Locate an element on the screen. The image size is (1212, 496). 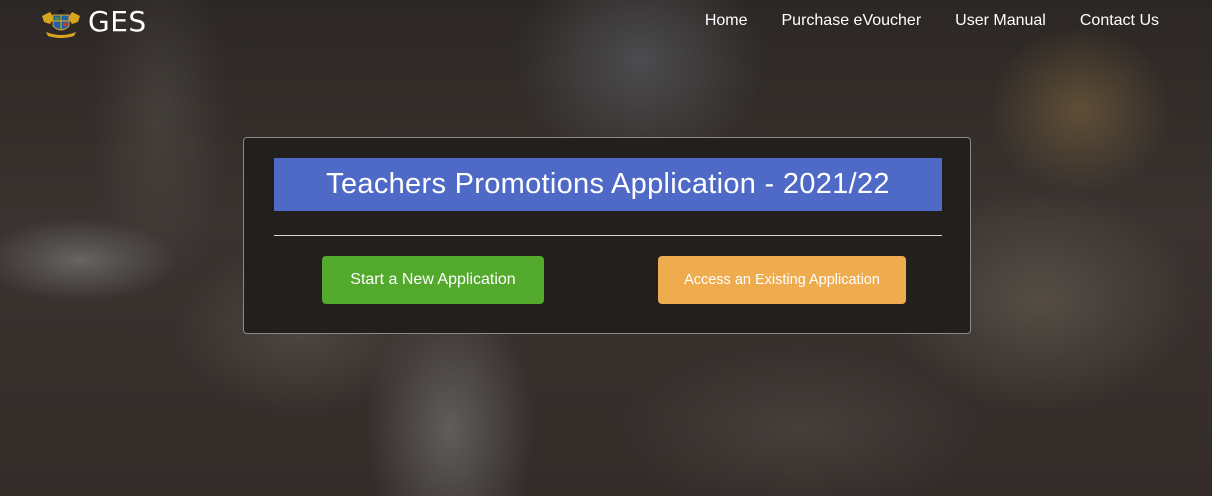
nav-home: Home is located at coordinates (726, 21).